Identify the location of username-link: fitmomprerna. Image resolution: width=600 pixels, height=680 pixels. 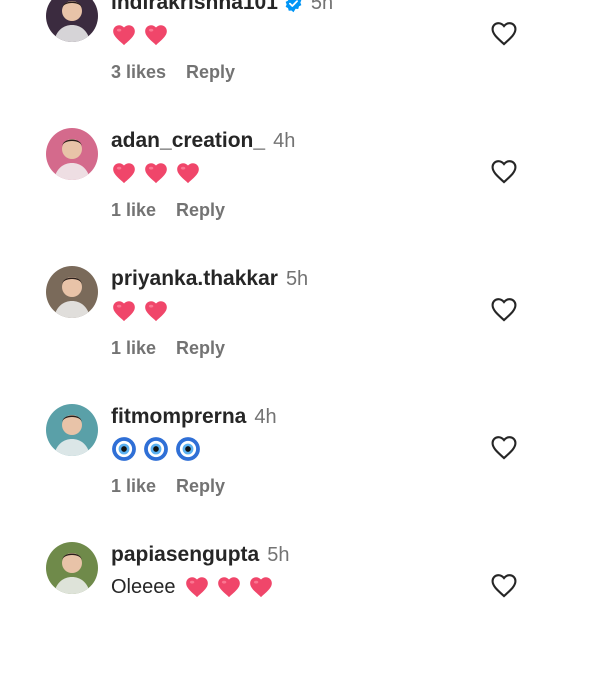
(178, 417).